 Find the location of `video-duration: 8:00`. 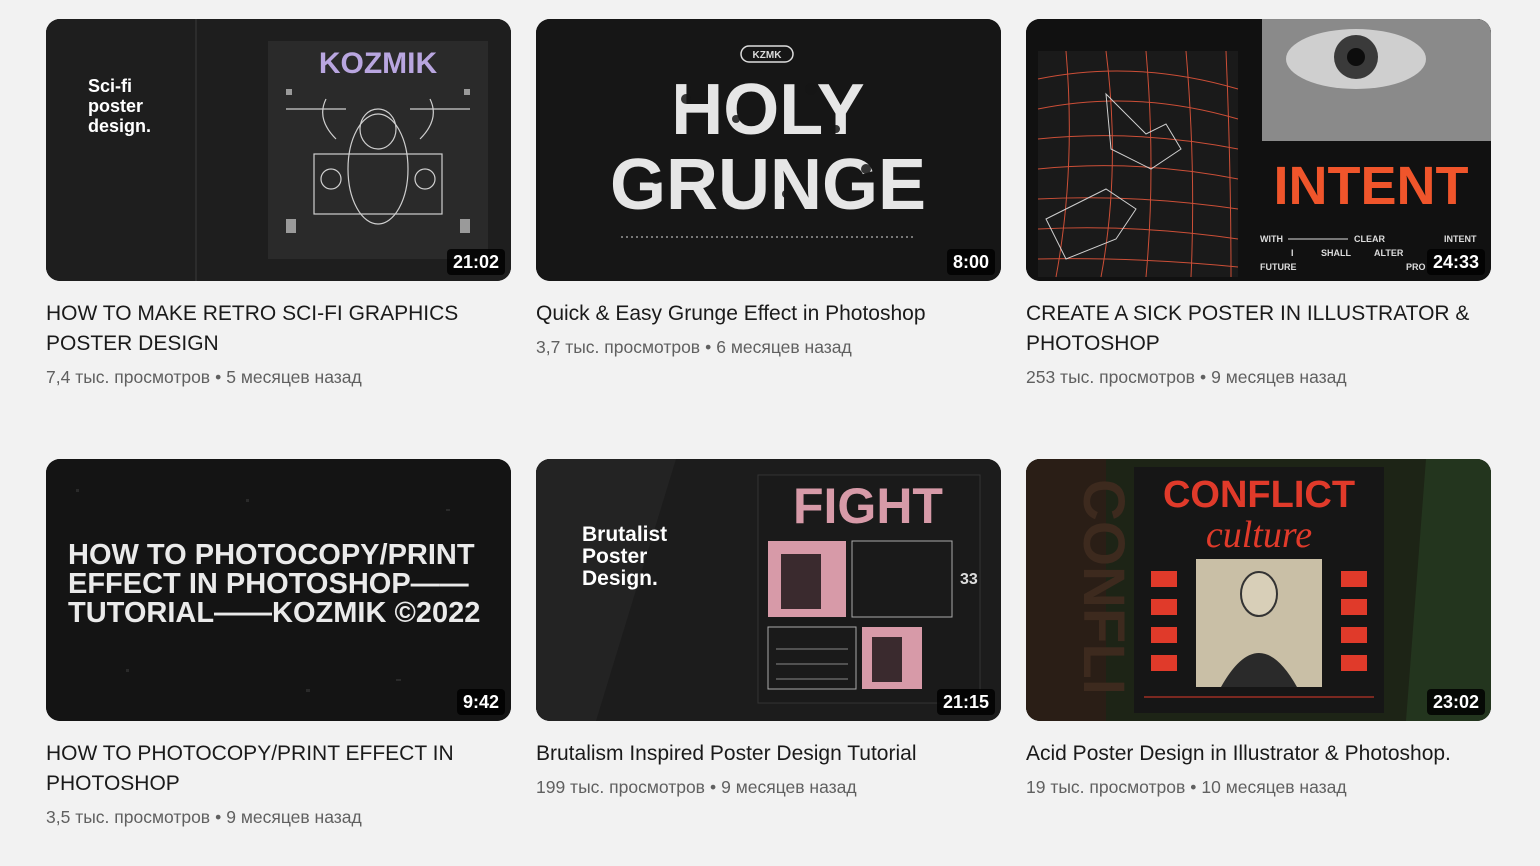

video-duration: 8:00 is located at coordinates (970, 262).